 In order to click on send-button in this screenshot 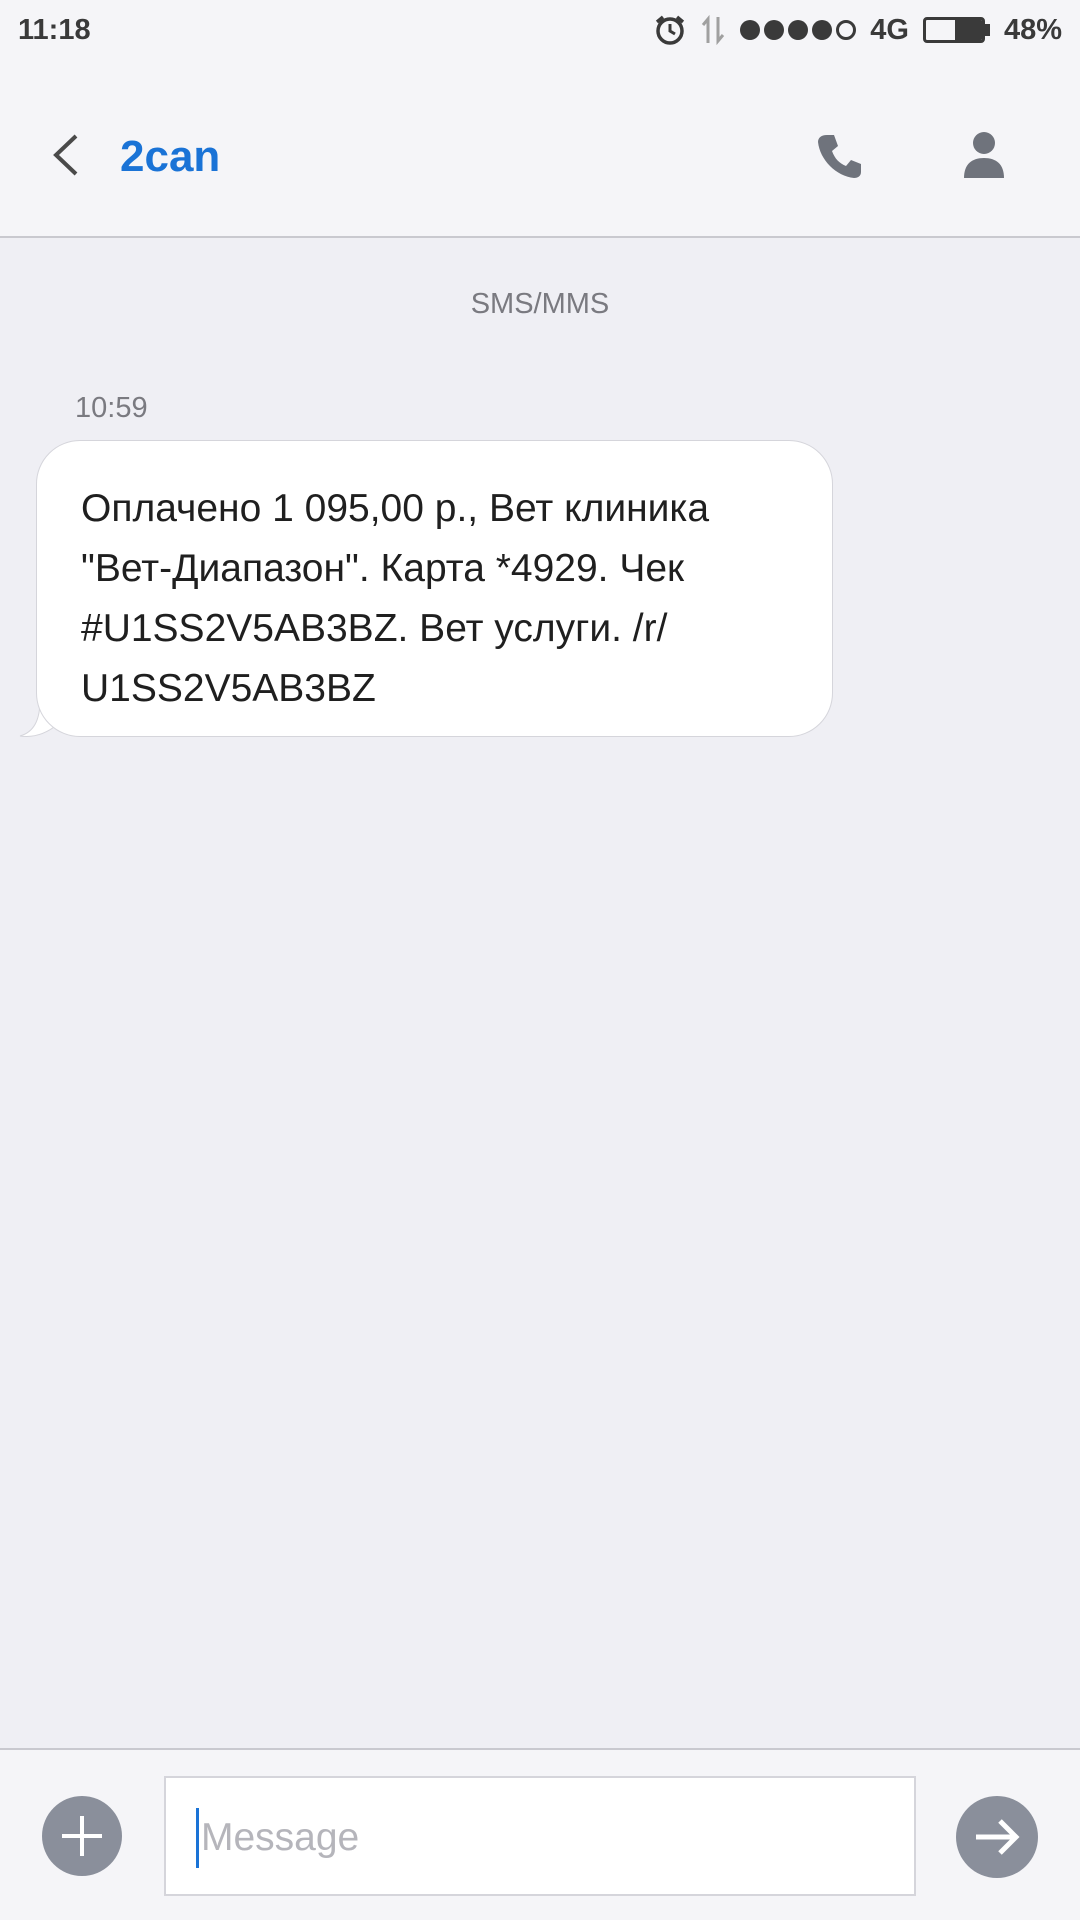, I will do `click(997, 1837)`.